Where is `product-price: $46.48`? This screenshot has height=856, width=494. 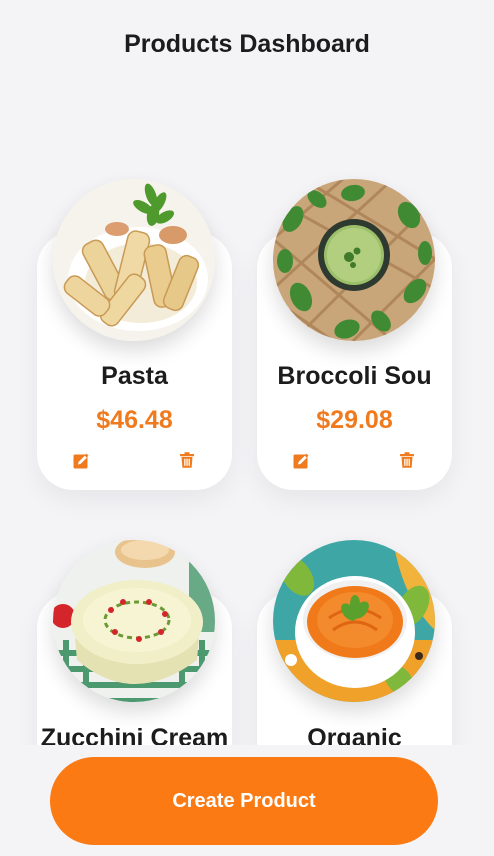 product-price: $46.48 is located at coordinates (134, 420).